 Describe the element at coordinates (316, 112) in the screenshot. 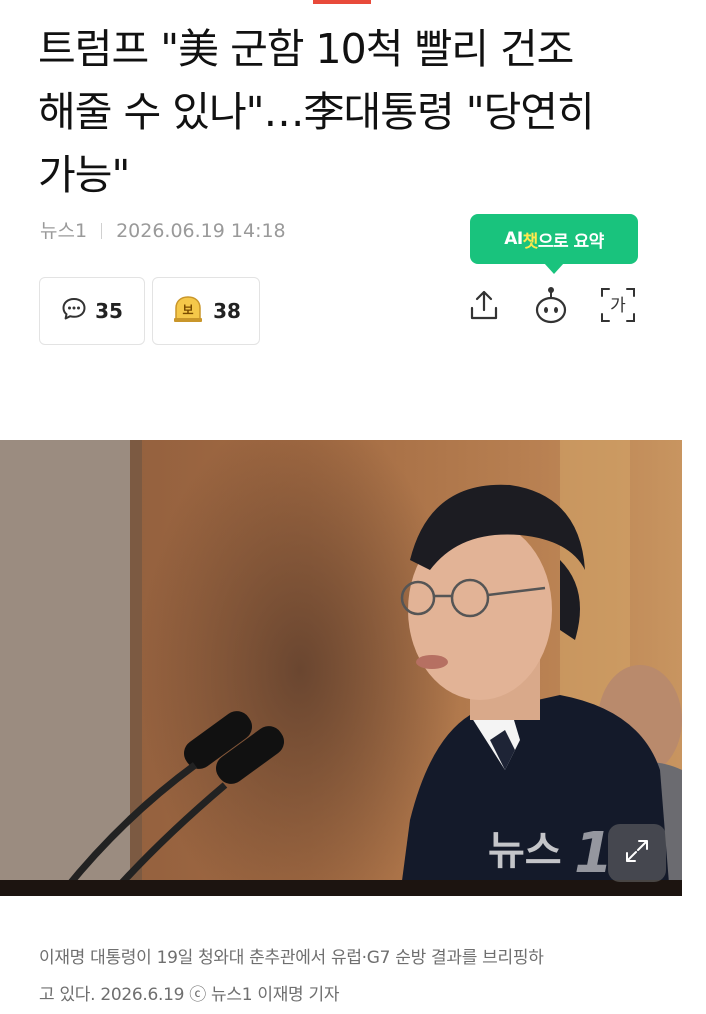

I see `headline-line-2: 해줄 수 있나"…李대통령 "당연히` at that location.